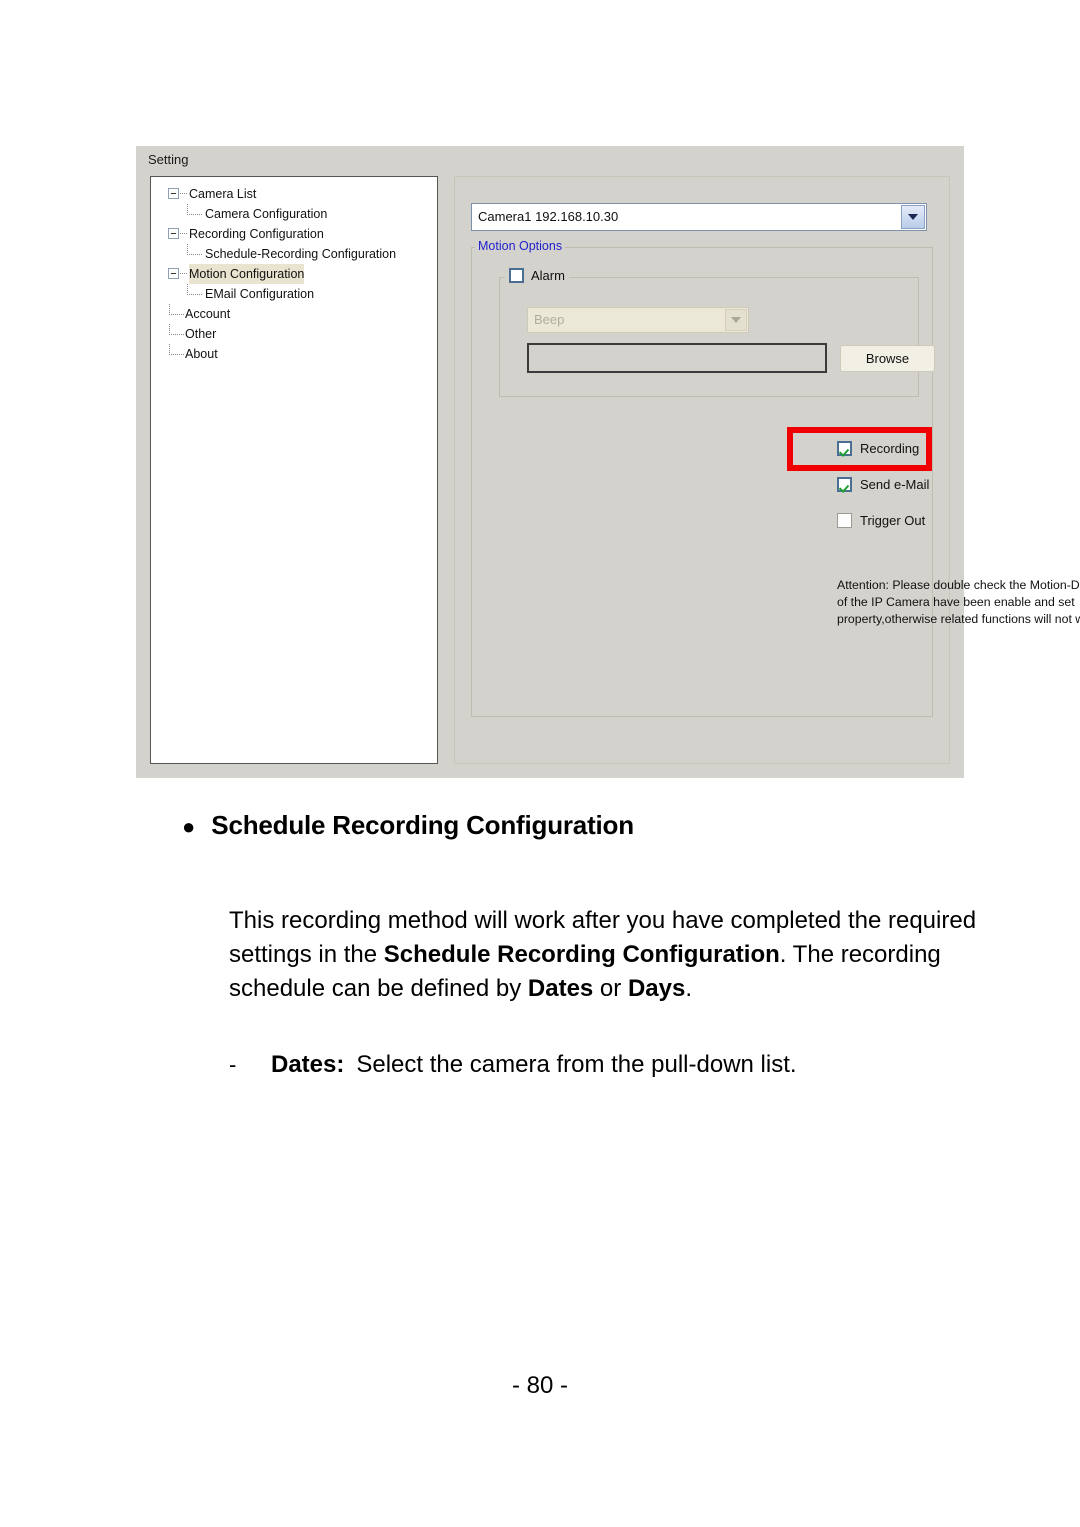 This screenshot has width=1080, height=1527. What do you see at coordinates (709, 337) in the screenshot?
I see `alarm-subgroup` at bounding box center [709, 337].